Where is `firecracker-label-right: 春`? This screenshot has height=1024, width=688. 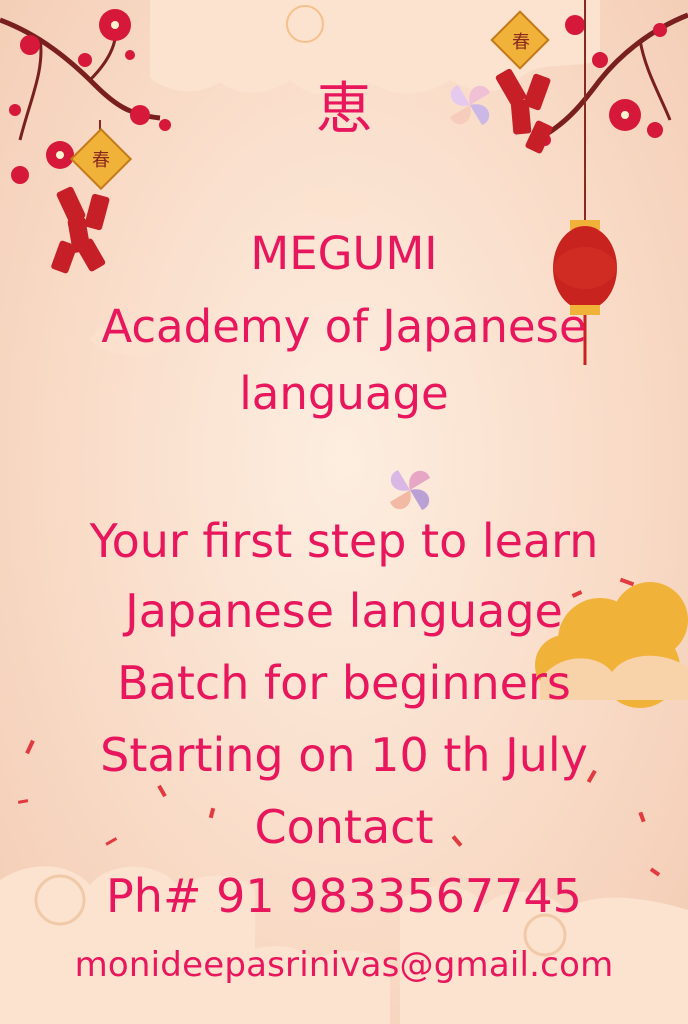 firecracker-label-right: 春 is located at coordinates (521, 42).